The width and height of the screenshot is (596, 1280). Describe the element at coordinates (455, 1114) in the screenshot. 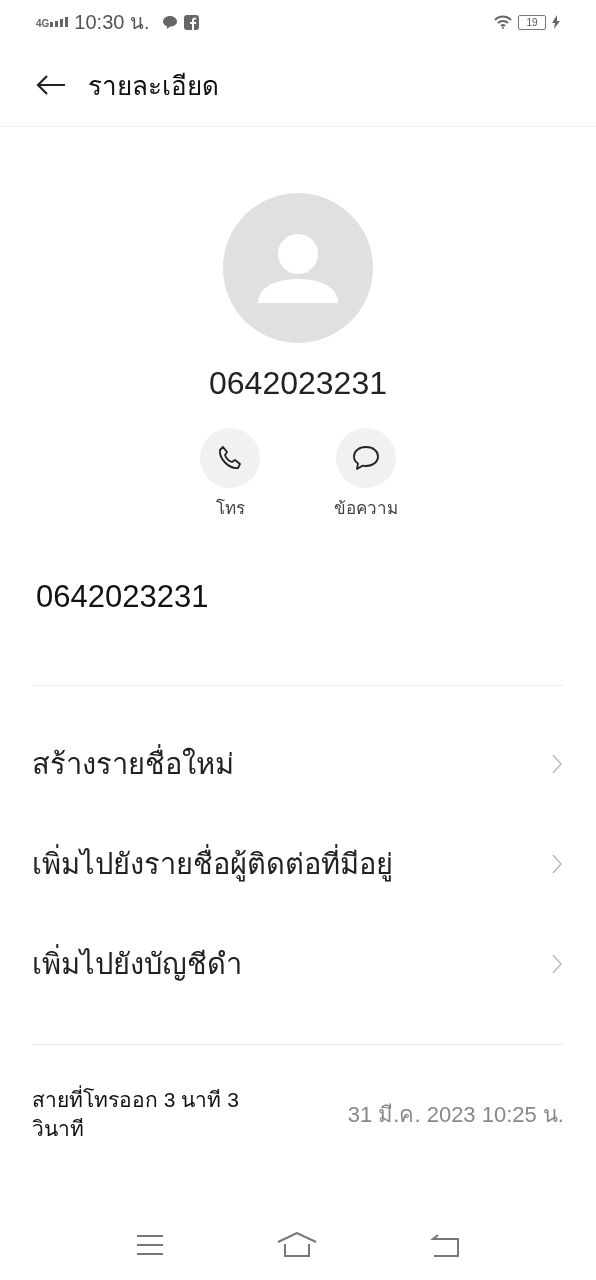

I see `call-time: 31 มี.ค. 2023 10:25 น.` at that location.